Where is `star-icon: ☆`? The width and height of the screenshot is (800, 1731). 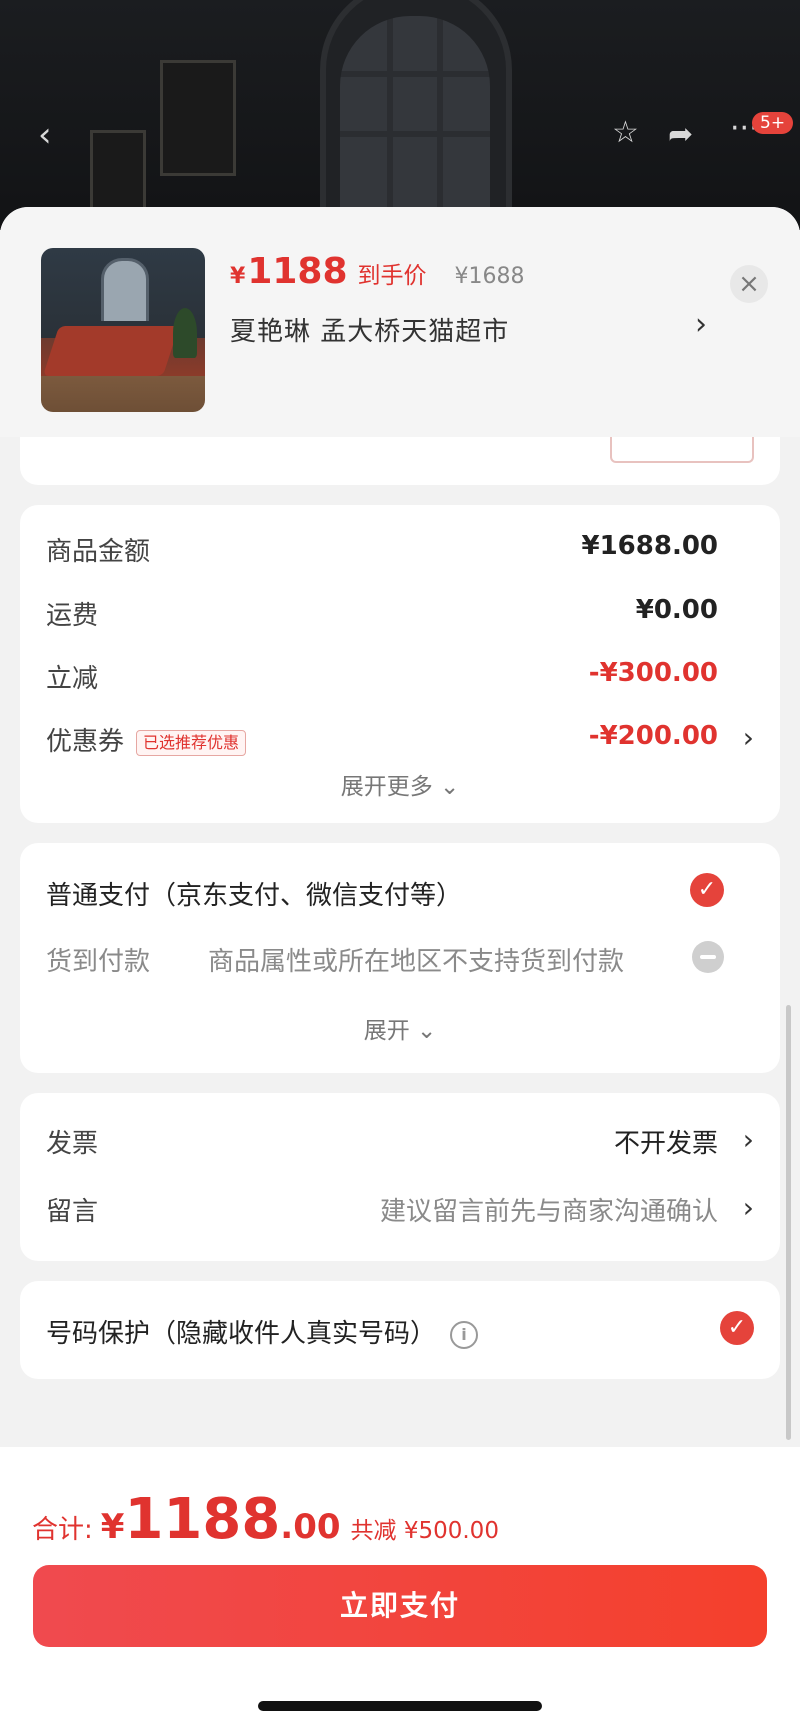
star-icon: ☆ is located at coordinates (625, 133).